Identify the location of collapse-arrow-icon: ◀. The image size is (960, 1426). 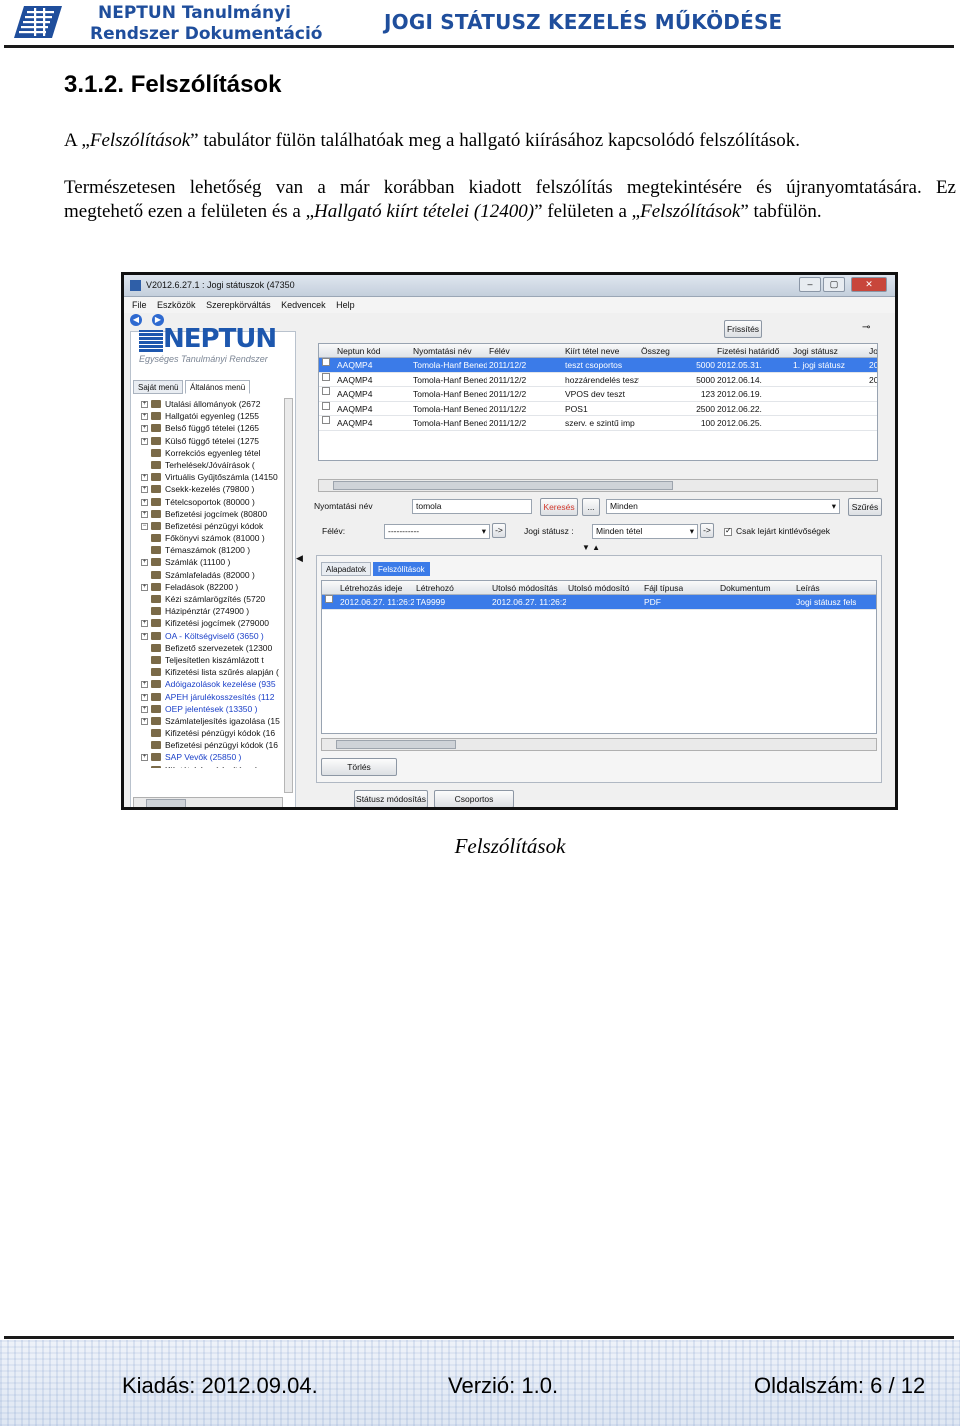
(299, 558).